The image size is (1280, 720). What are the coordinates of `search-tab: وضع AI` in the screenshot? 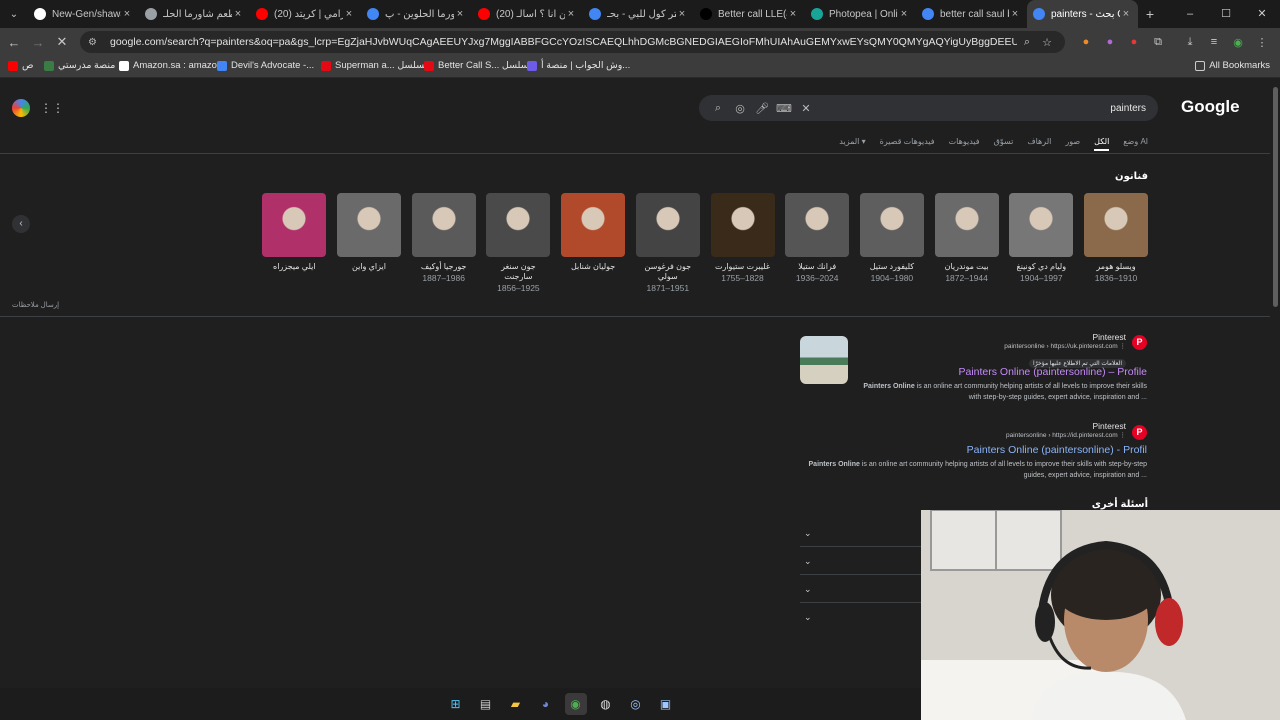 It's located at (1135, 144).